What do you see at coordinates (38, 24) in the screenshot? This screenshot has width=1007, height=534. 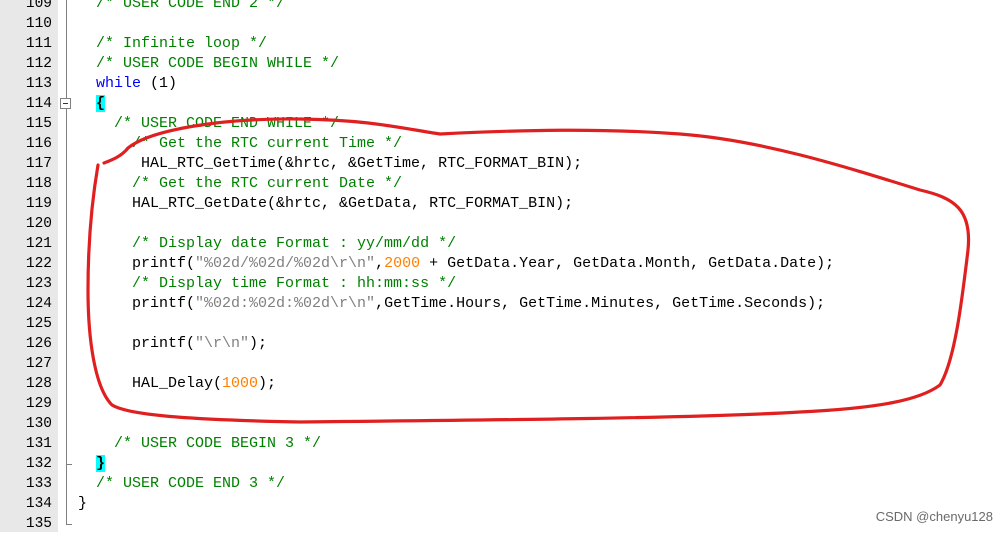 I see `line-number: 110` at bounding box center [38, 24].